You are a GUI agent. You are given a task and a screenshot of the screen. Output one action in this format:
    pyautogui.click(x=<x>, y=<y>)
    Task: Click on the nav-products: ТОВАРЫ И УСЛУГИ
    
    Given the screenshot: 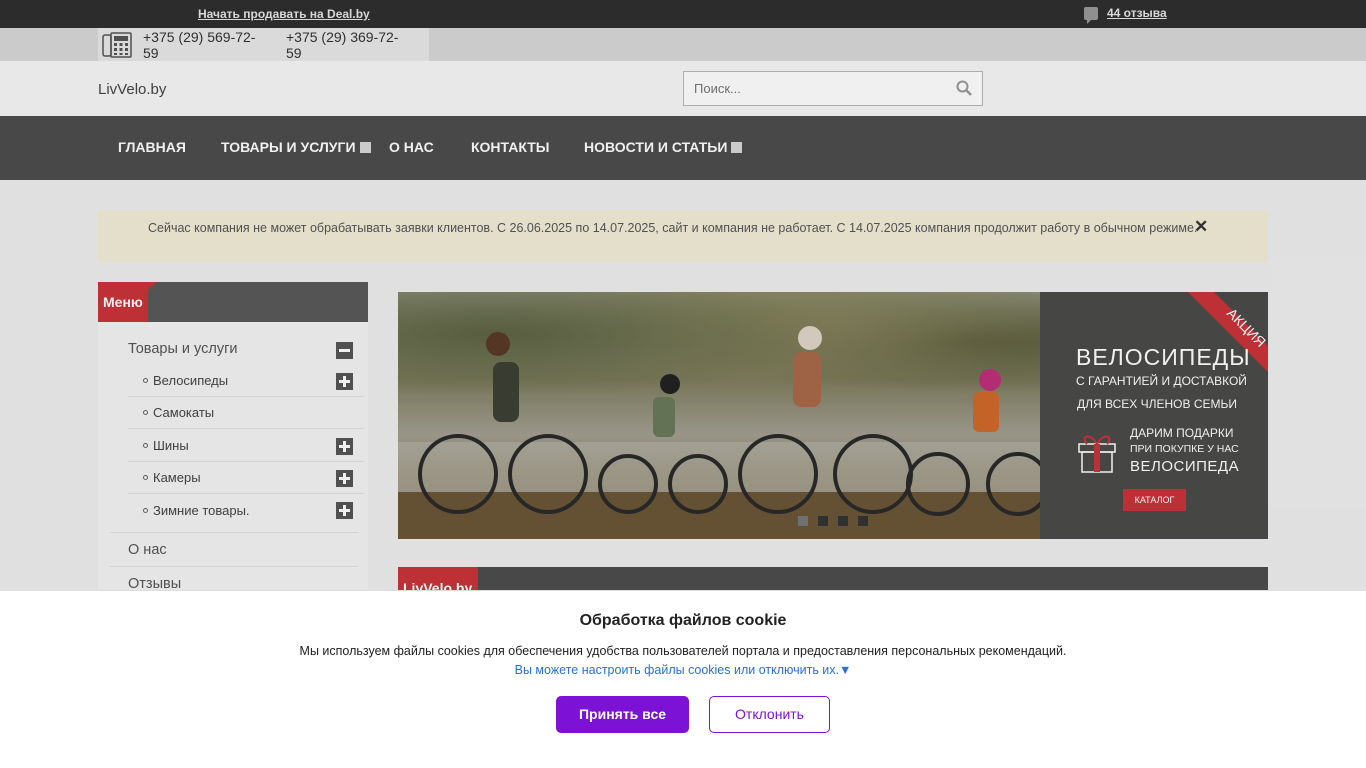 What is the action you would take?
    pyautogui.click(x=296, y=147)
    